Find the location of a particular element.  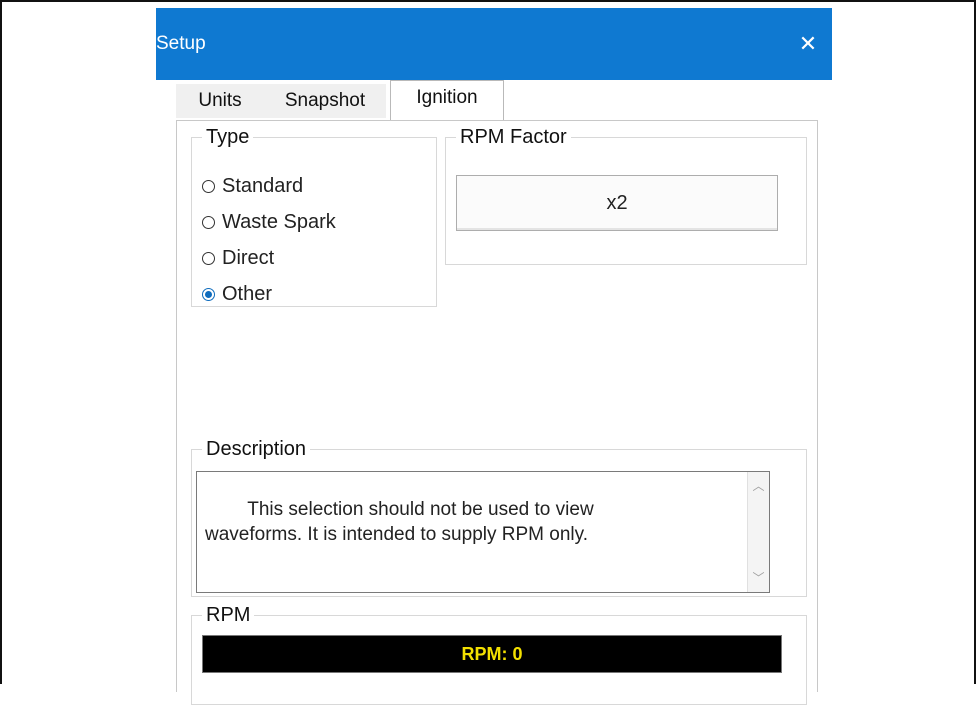

page-frame-left is located at coordinates (4, 342).